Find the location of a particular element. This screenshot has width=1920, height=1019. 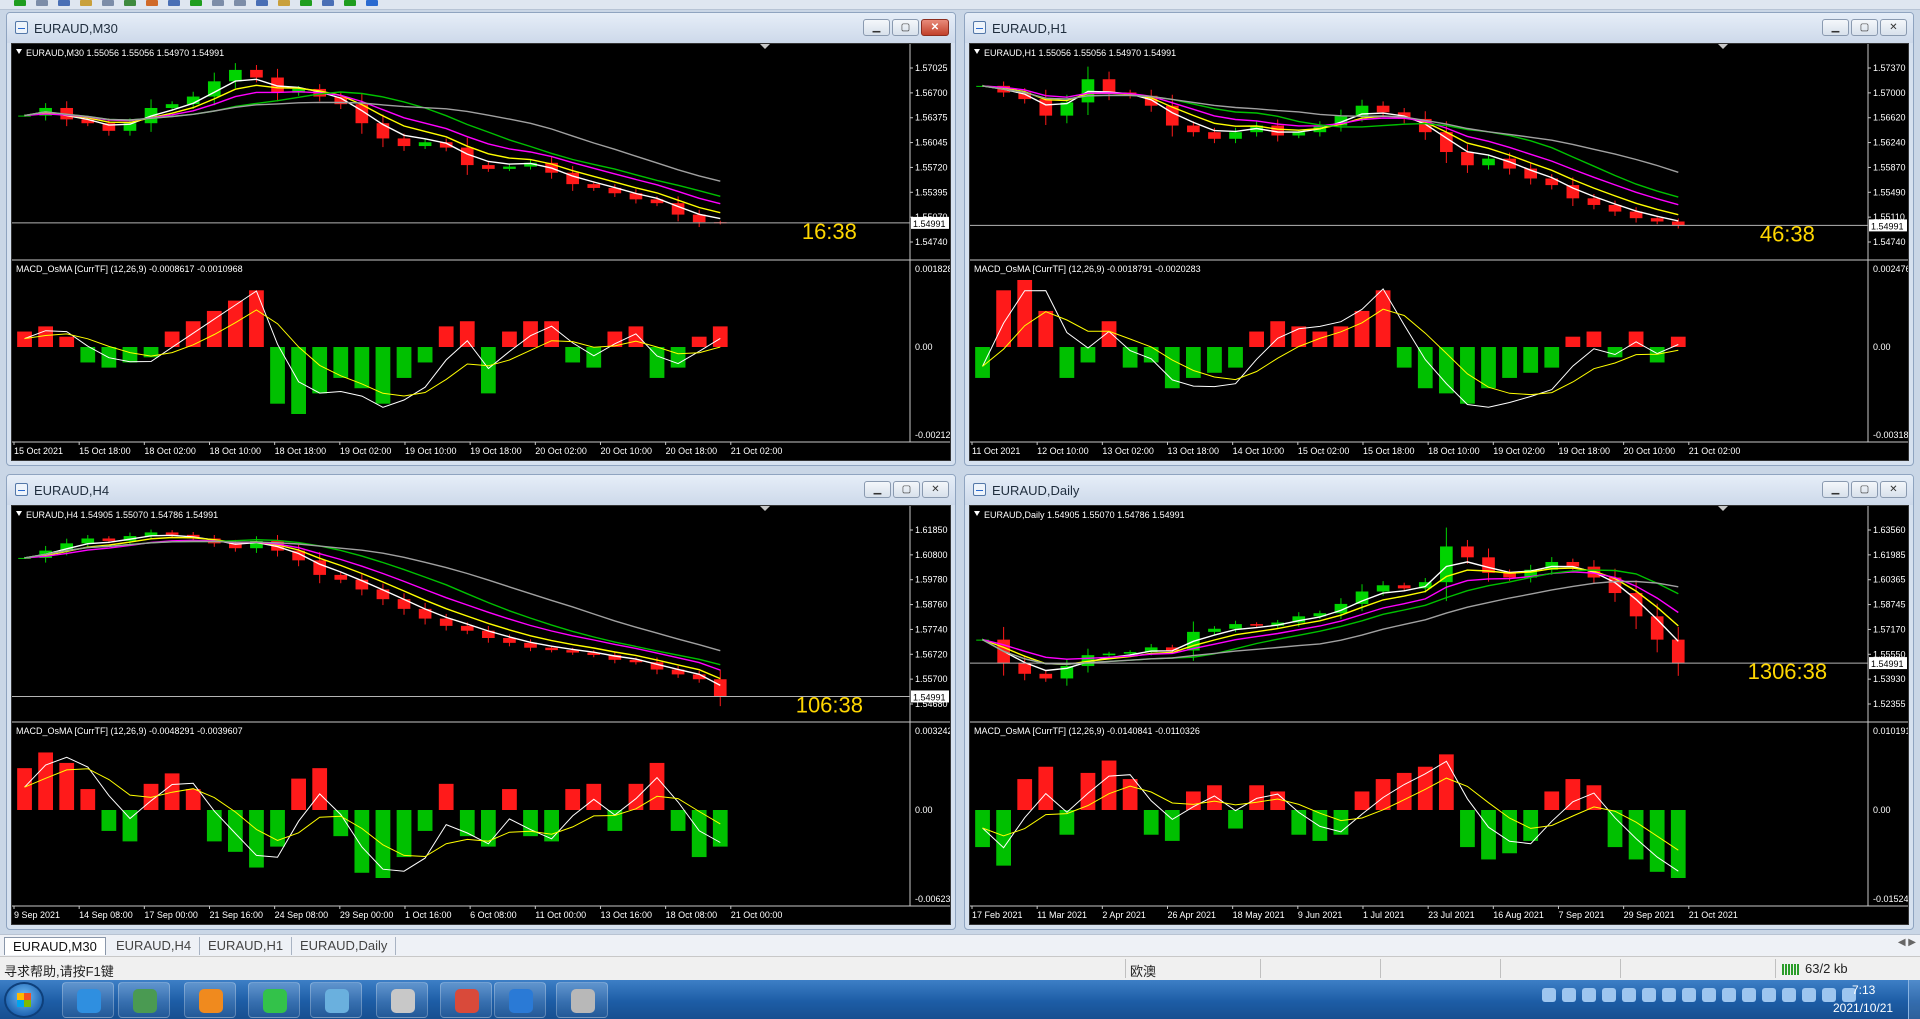

taskbar-network-app is located at coordinates (144, 1000).